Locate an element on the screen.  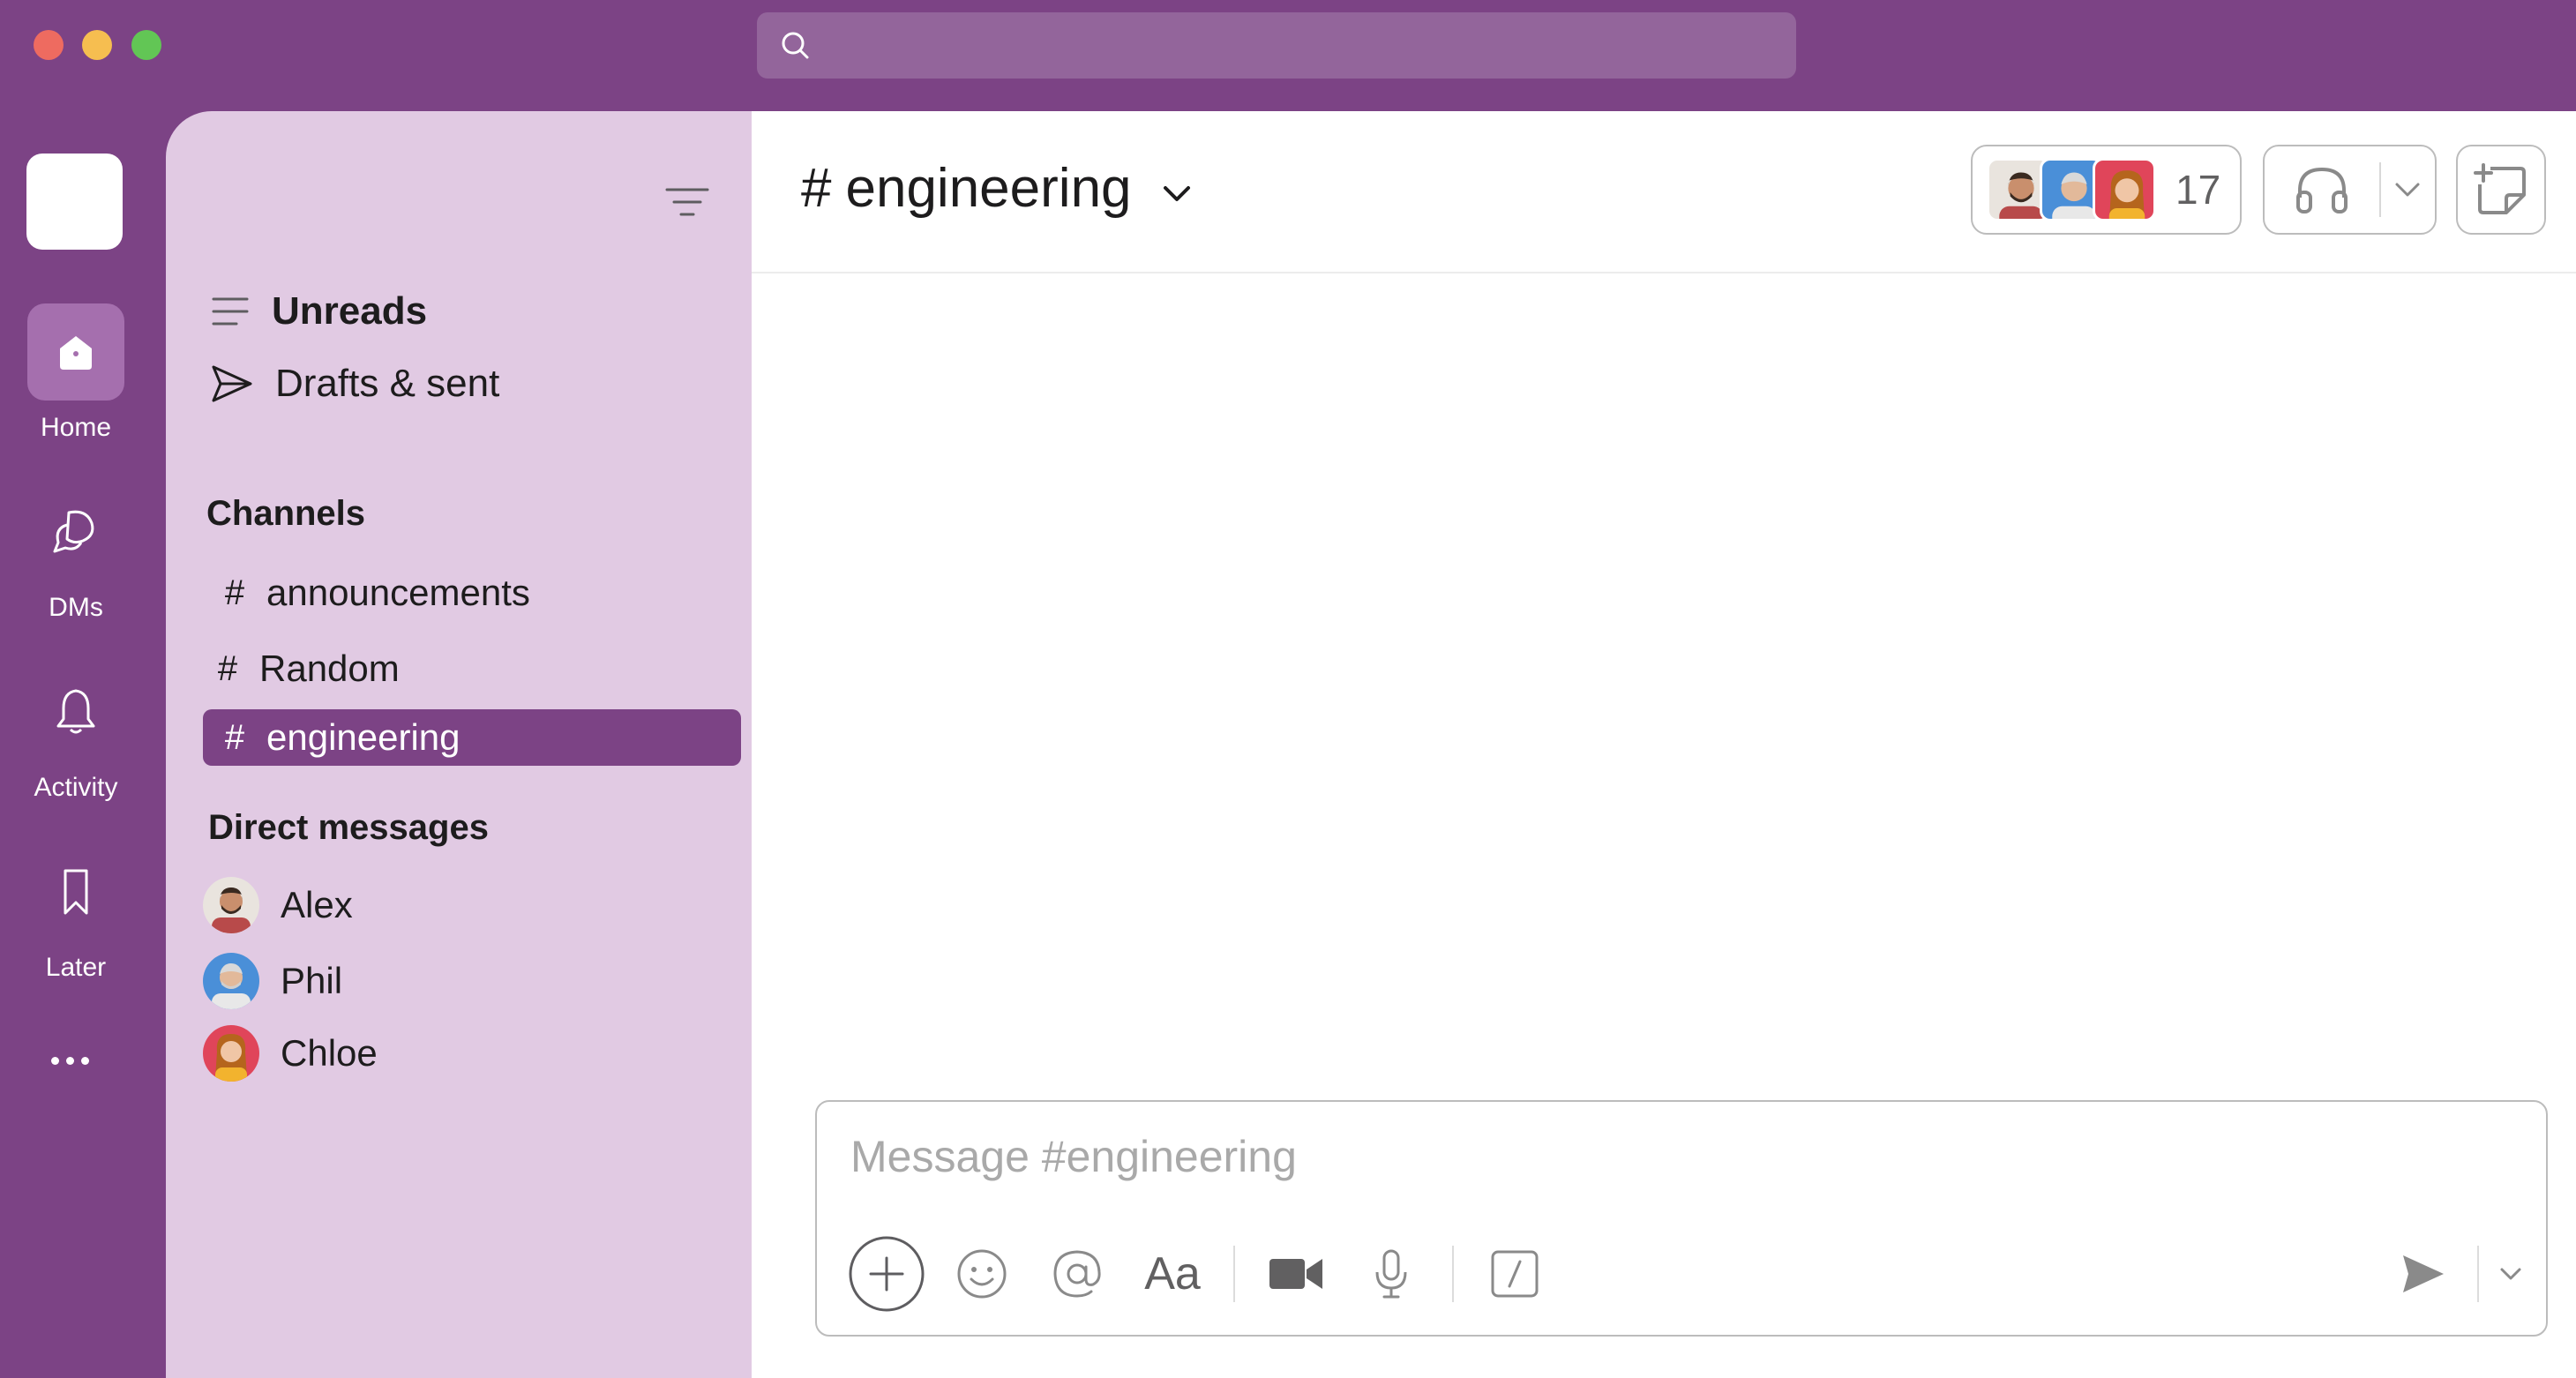
channels-section-title: Channels is located at coordinates (286, 514).